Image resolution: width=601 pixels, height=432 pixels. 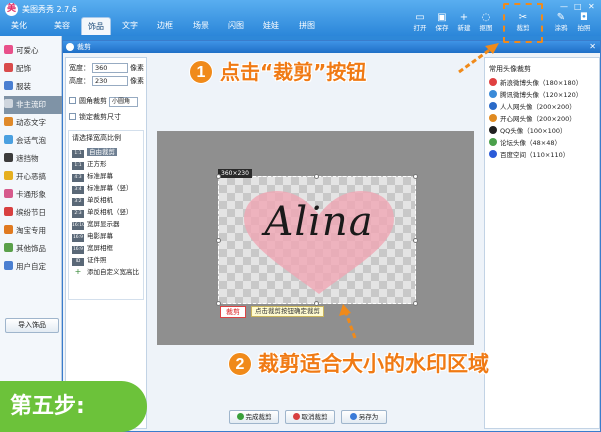 What do you see at coordinates (110, 81) in the screenshot?
I see `height-input: 230` at bounding box center [110, 81].